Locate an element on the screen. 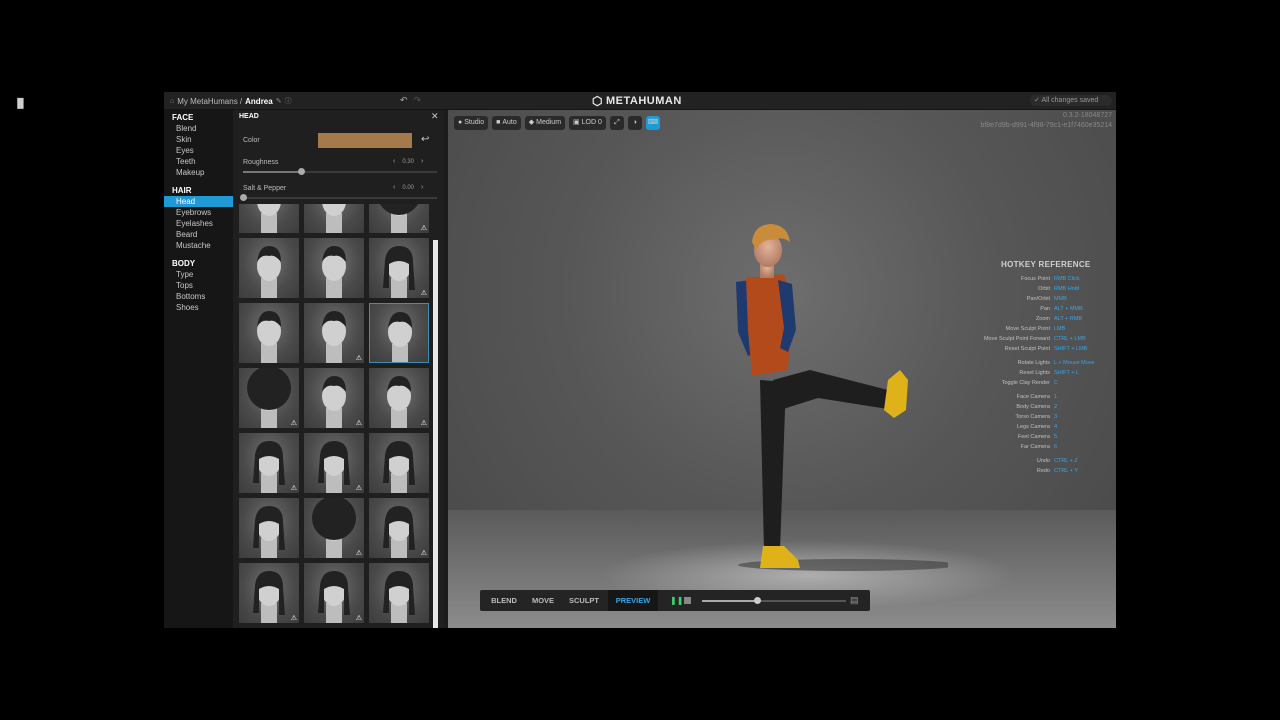  hotkey-key: 6 is located at coordinates (1056, 447).